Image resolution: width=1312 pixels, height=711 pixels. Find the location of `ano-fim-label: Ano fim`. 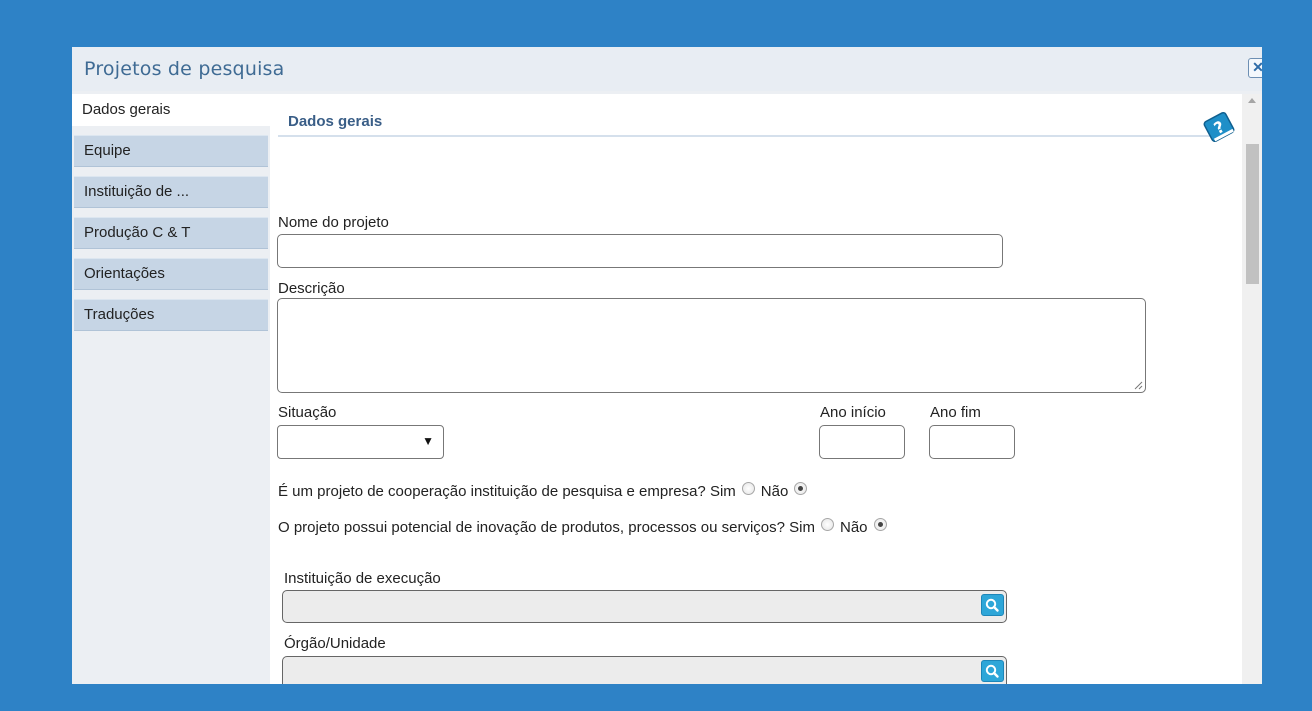

ano-fim-label: Ano fim is located at coordinates (955, 412).